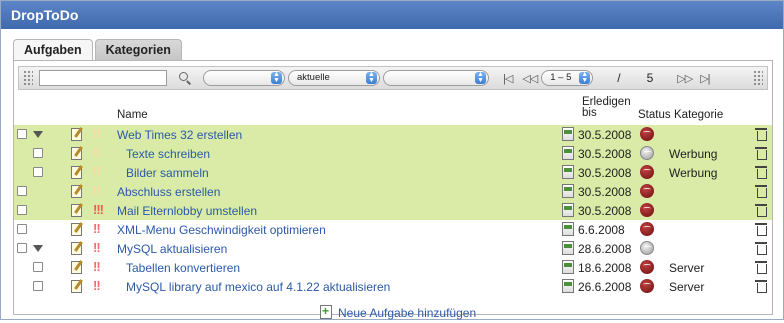 The width and height of the screenshot is (784, 323). I want to click on last-page-button: ▷|, so click(705, 78).